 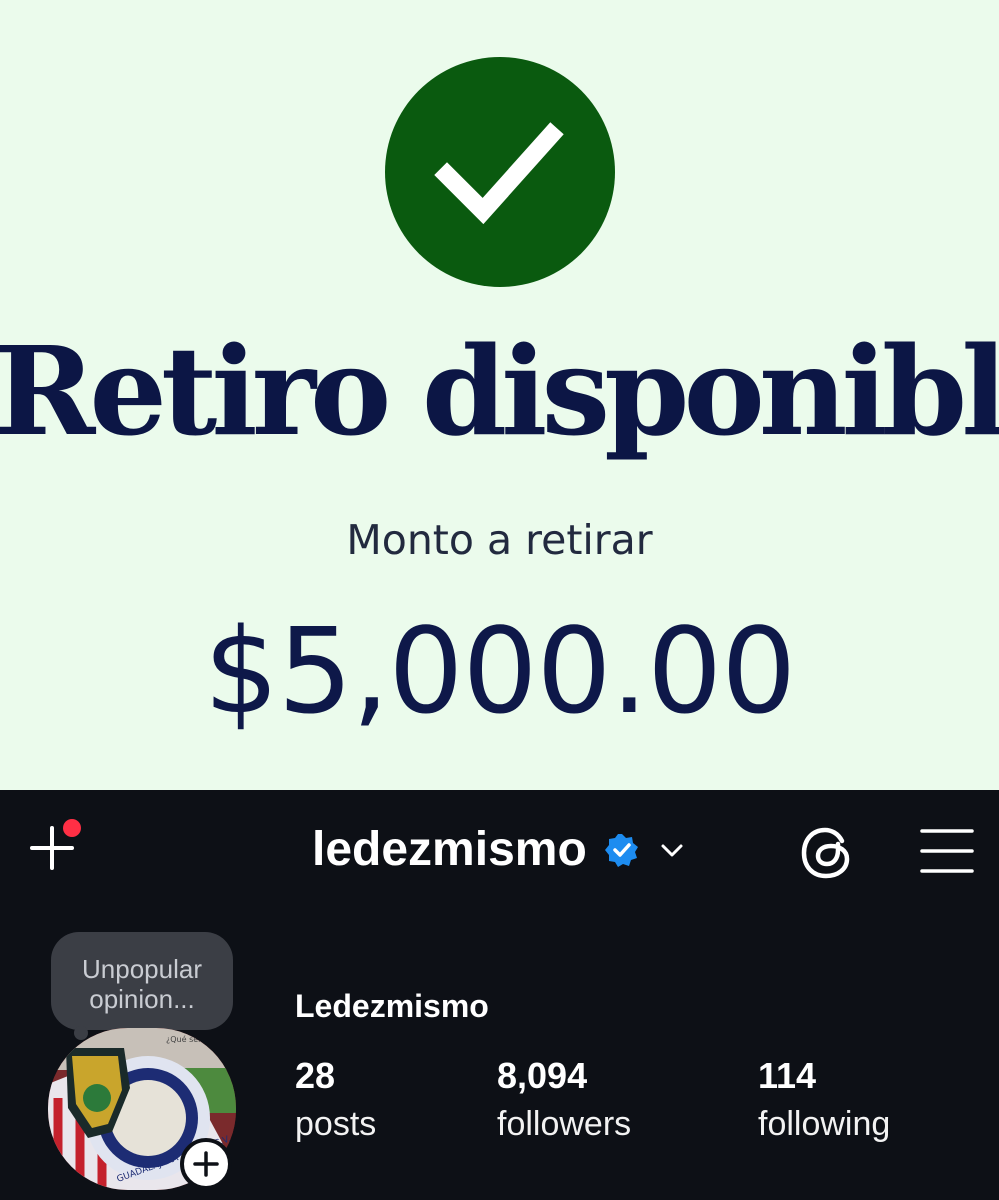 I want to click on notification-dot-icon, so click(x=72, y=828).